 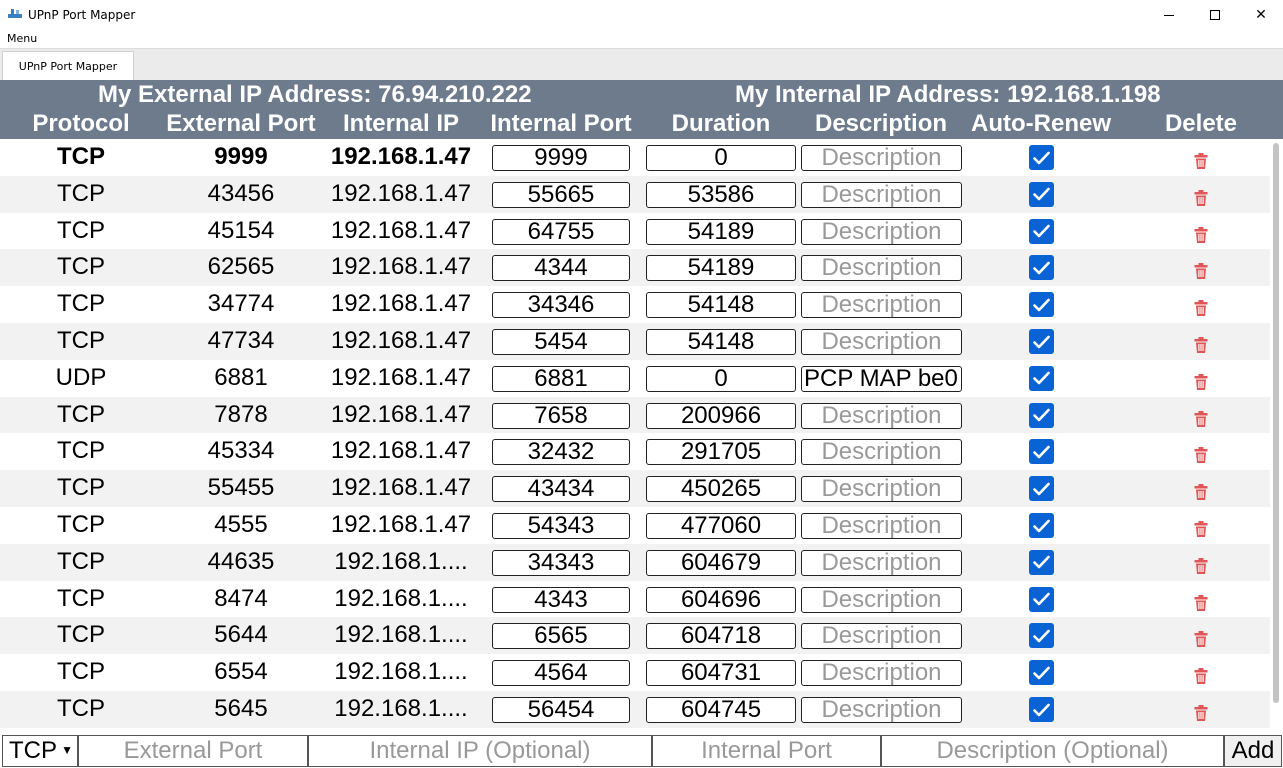 What do you see at coordinates (1215, 15) in the screenshot?
I see `maximize-button` at bounding box center [1215, 15].